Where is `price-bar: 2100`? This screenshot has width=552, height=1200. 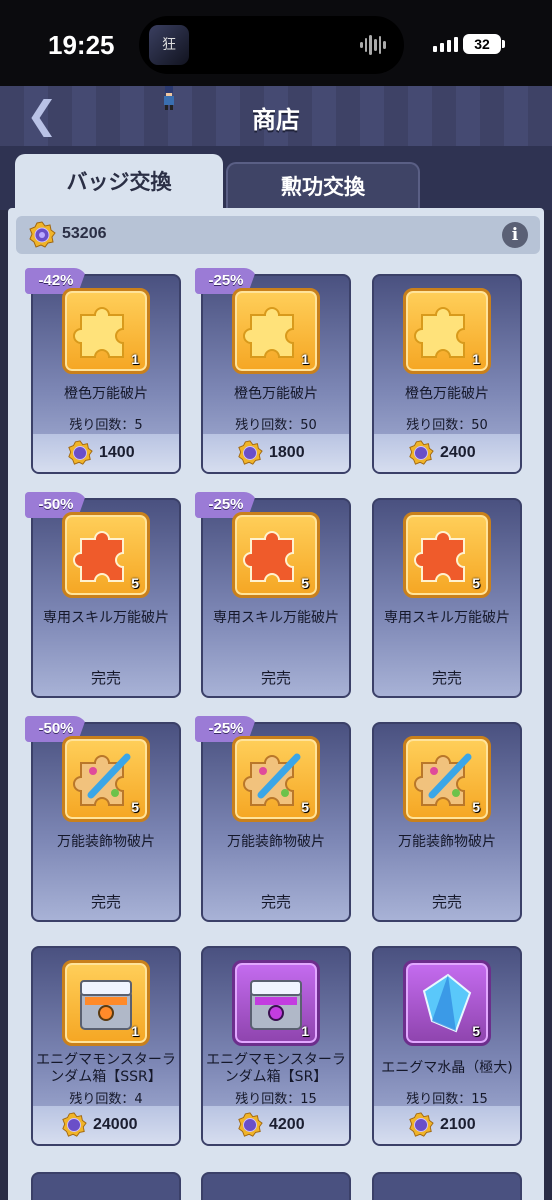 price-bar: 2100 is located at coordinates (447, 1125).